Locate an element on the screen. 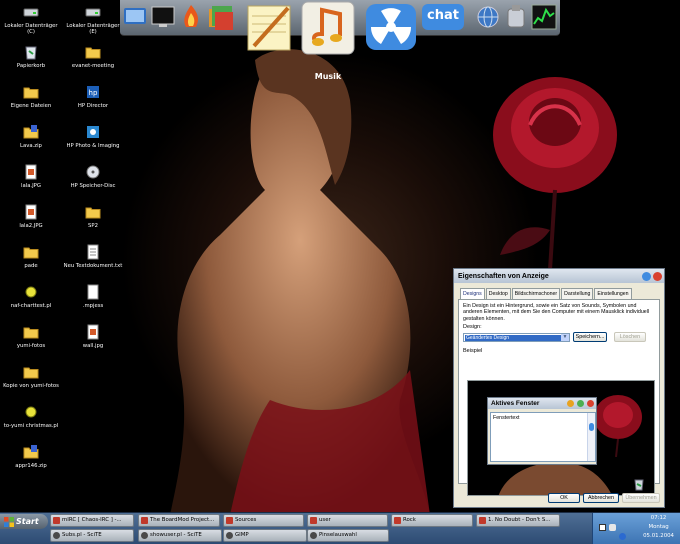  tab-bildschirmschoner: Bildschirmschoner is located at coordinates (536, 293).